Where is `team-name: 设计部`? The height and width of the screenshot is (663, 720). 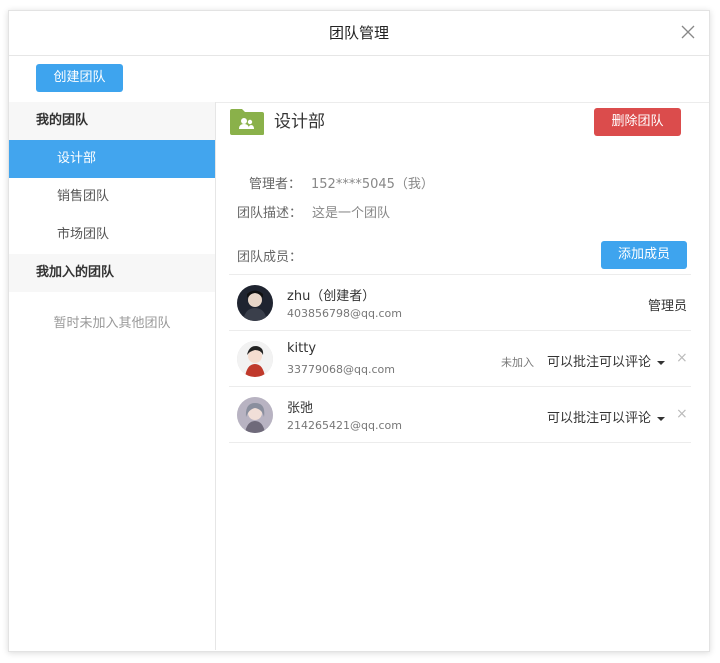 team-name: 设计部 is located at coordinates (299, 122).